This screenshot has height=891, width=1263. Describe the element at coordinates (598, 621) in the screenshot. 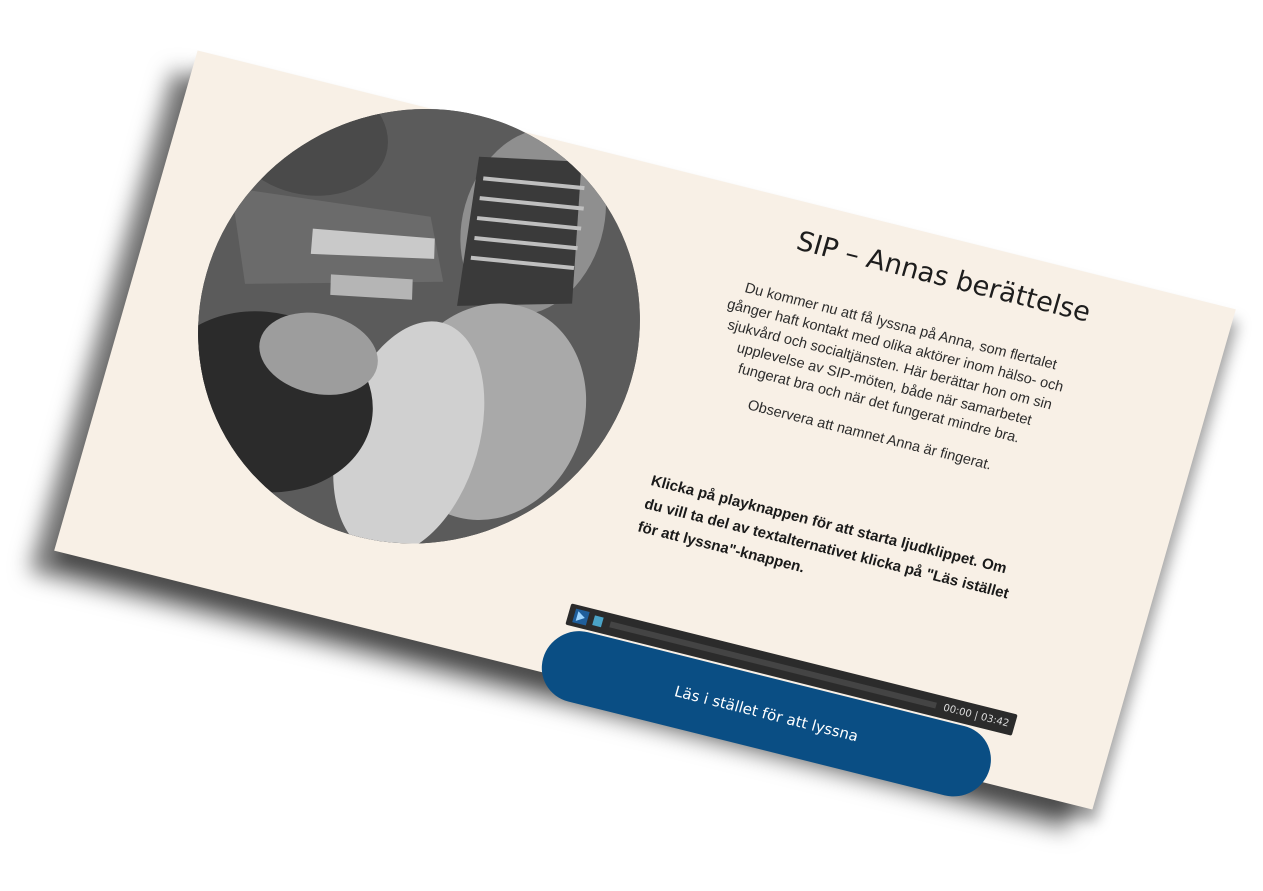

I see `stop-icon` at that location.